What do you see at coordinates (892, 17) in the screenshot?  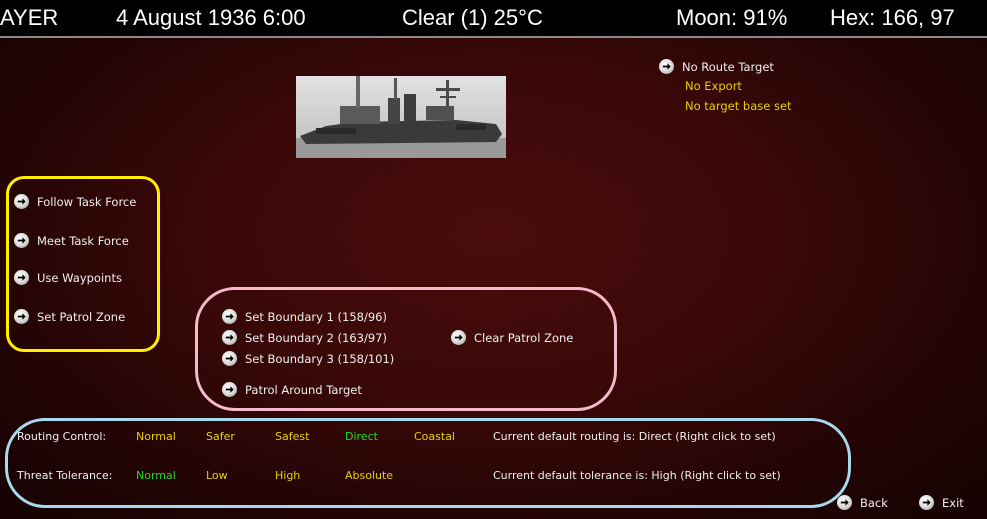 I see `hex-readout: Hex: 166, 97` at bounding box center [892, 17].